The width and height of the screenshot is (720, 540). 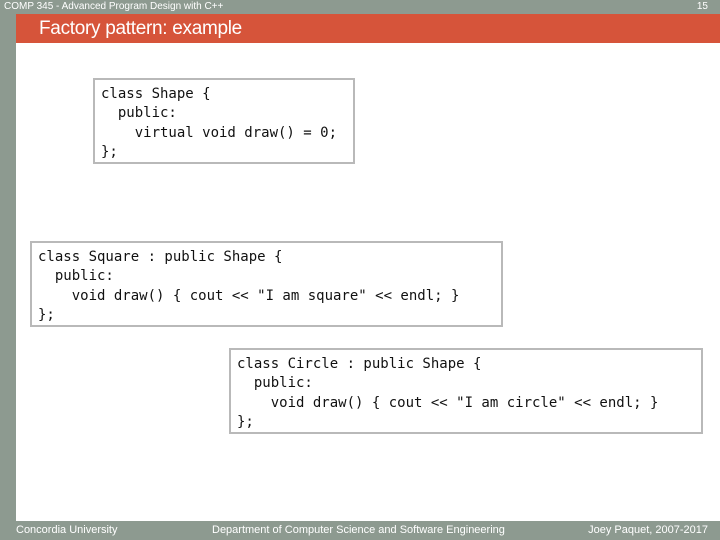 I want to click on code-line: class Shape {, so click(x=156, y=94).